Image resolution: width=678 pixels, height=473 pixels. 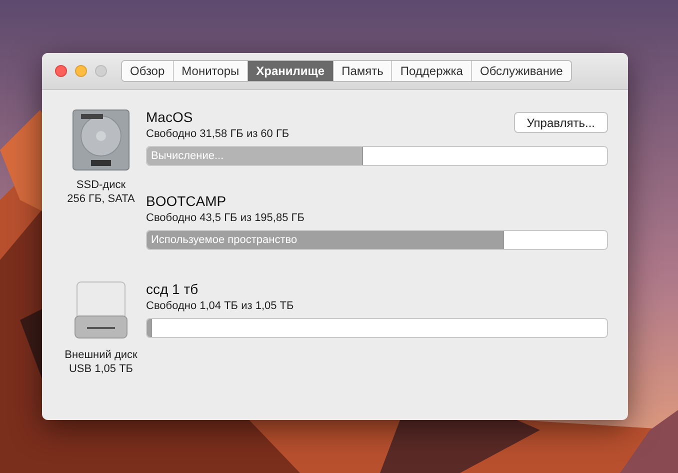 I want to click on free-space-text: Свободно 31,58 ГБ из 60 ГБ, so click(x=218, y=134).